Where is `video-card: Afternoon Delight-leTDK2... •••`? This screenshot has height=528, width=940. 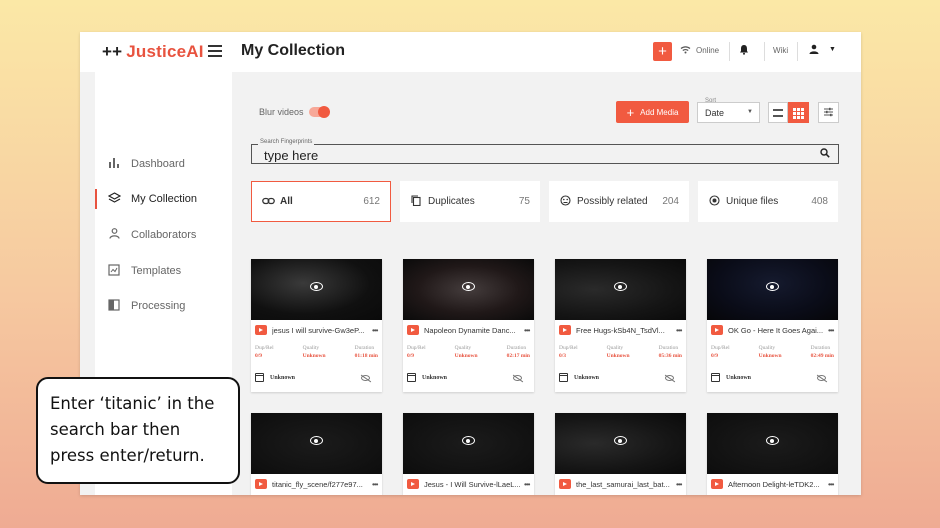 video-card: Afternoon Delight-leTDK2... ••• is located at coordinates (772, 454).